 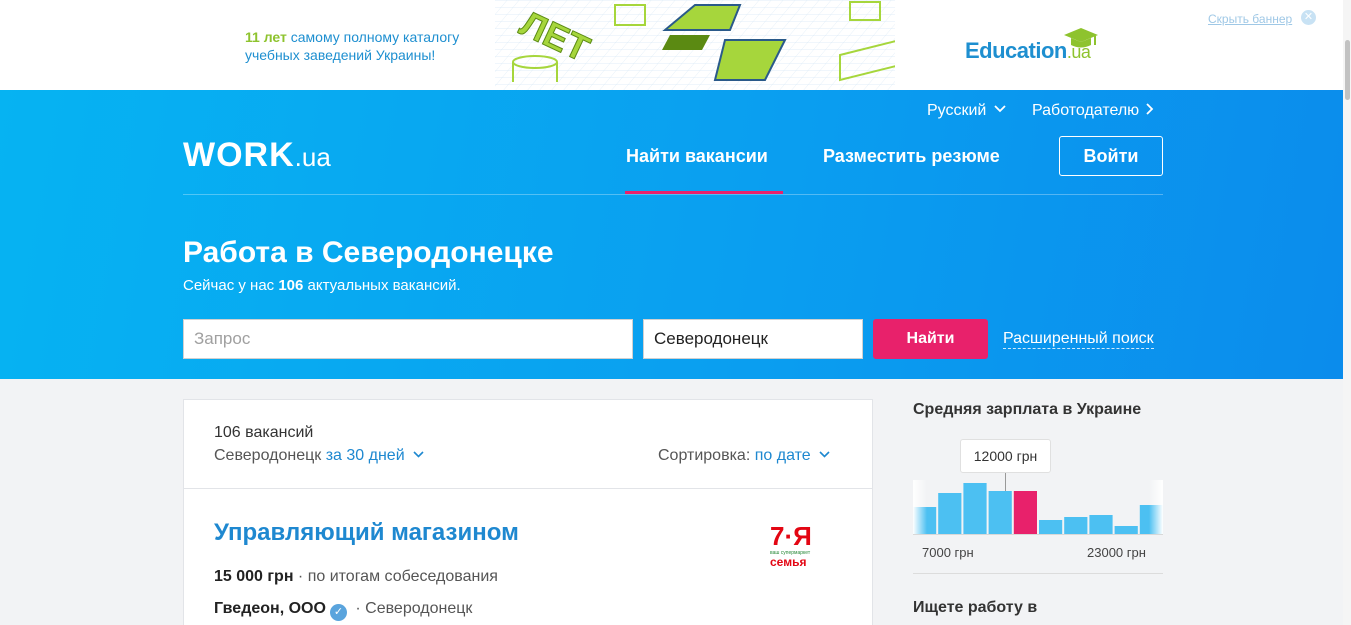 I want to click on scrollbar-thumb, so click(x=1347, y=70).